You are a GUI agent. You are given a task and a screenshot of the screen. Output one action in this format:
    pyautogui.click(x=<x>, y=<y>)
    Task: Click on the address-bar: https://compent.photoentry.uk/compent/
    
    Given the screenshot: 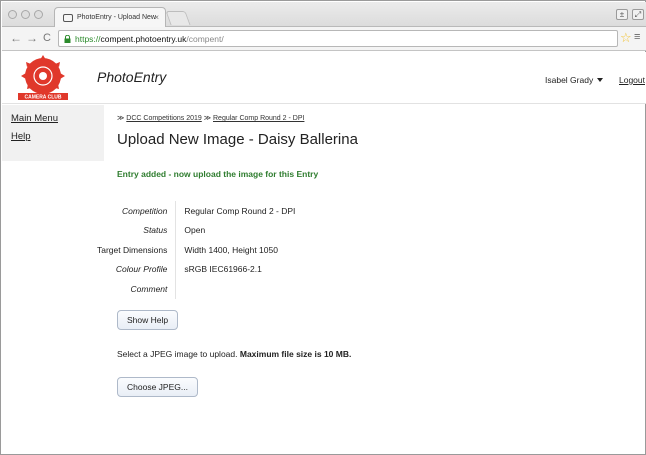 What is the action you would take?
    pyautogui.click(x=338, y=38)
    